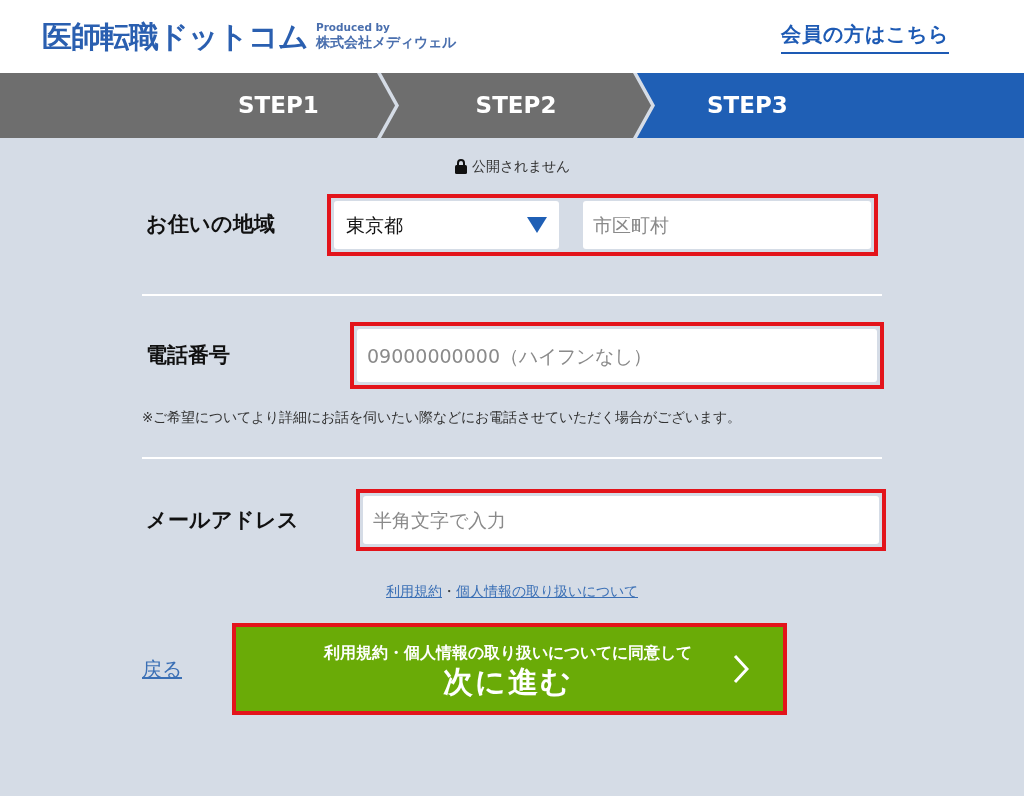  I want to click on text-input: 半角文字で入力, so click(621, 520).